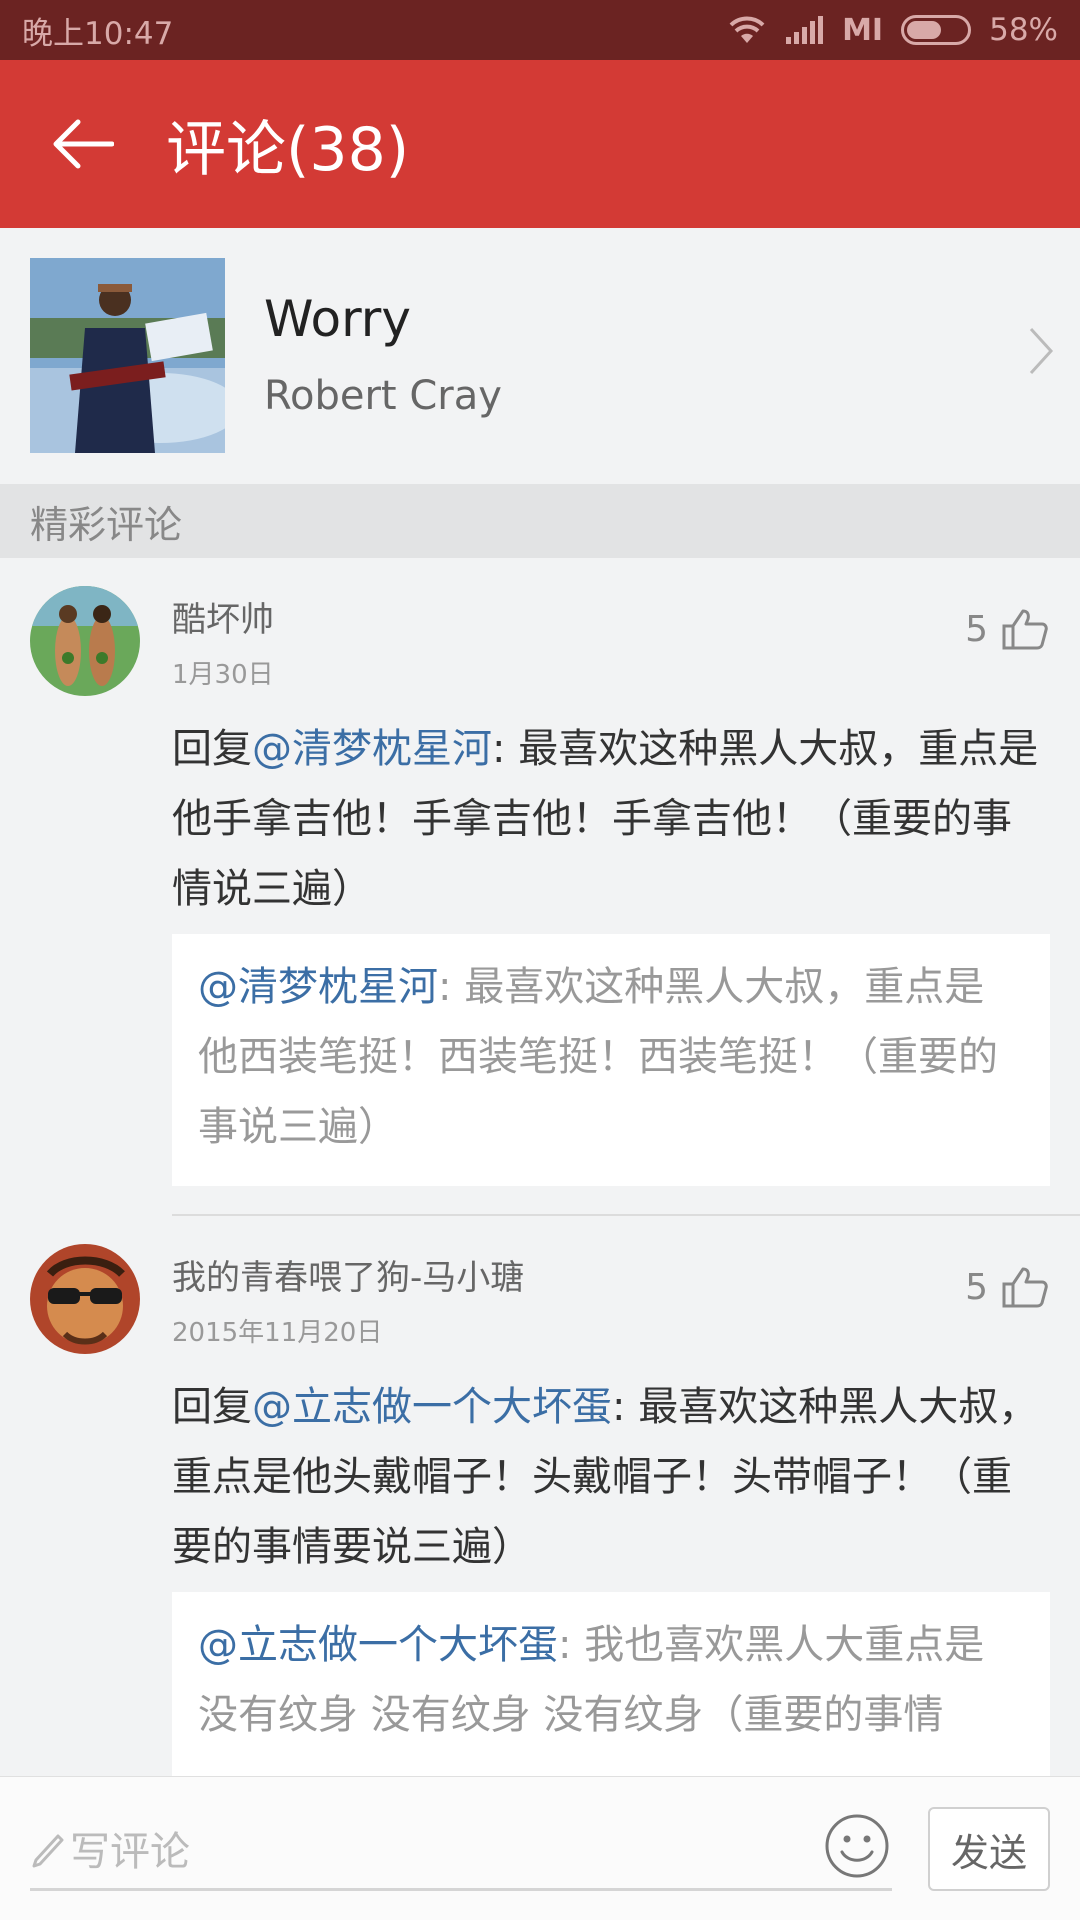 The width and height of the screenshot is (1080, 1920). Describe the element at coordinates (223, 675) in the screenshot. I see `comment-date: 1月30日` at that location.